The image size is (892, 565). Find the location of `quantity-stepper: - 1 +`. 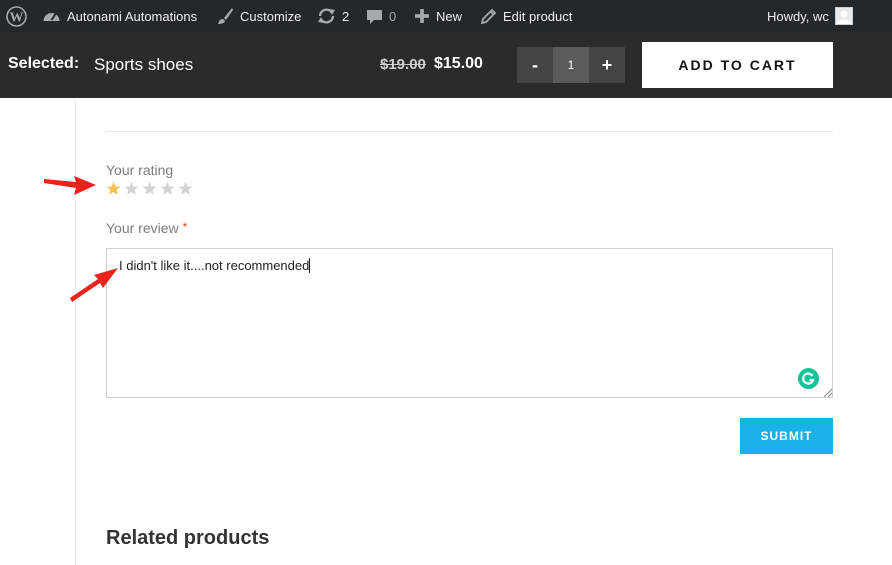

quantity-stepper: - 1 + is located at coordinates (571, 65).